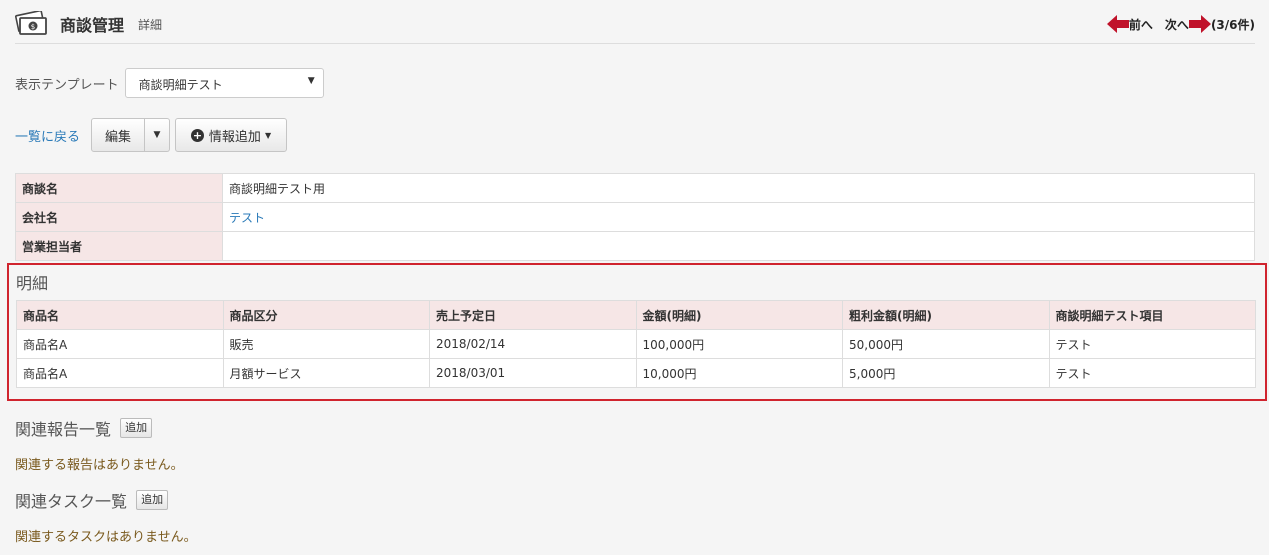 The height and width of the screenshot is (555, 1269). Describe the element at coordinates (136, 428) in the screenshot. I see `add-report-button: 追加` at that location.